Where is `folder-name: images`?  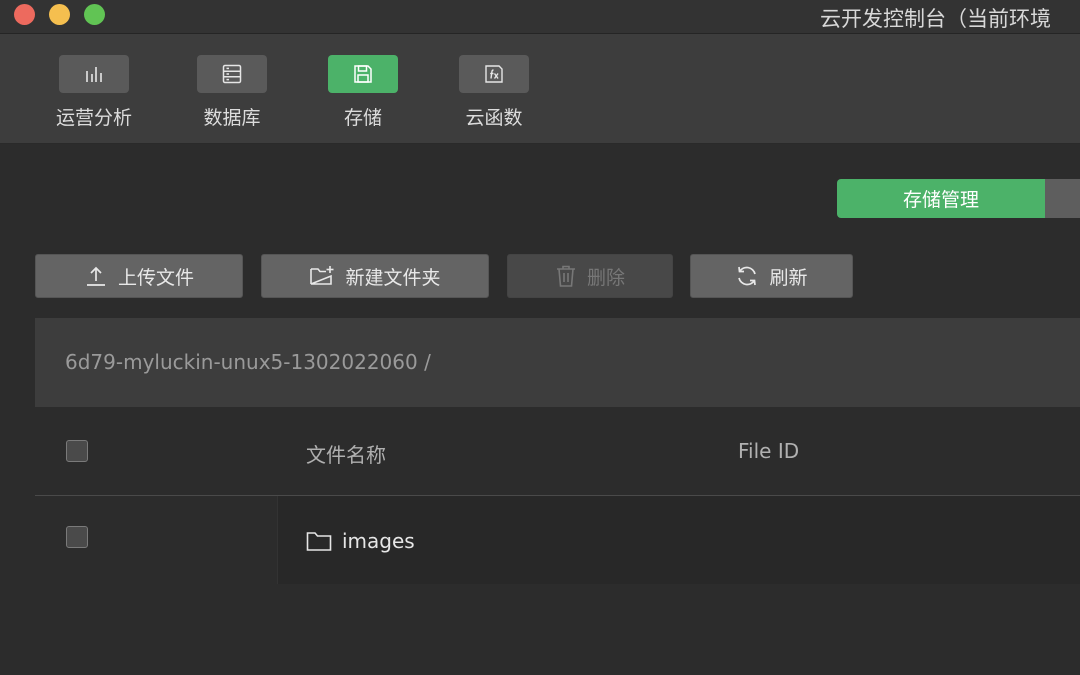
folder-name: images is located at coordinates (378, 541).